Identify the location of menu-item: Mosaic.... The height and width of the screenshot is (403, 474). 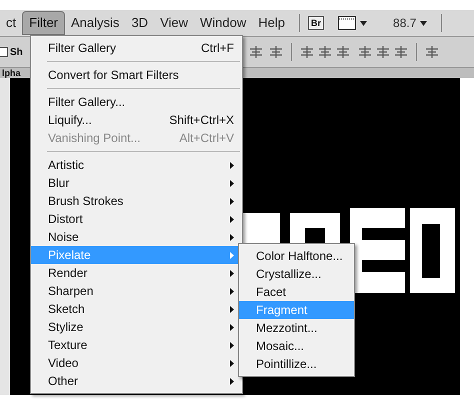
(296, 346).